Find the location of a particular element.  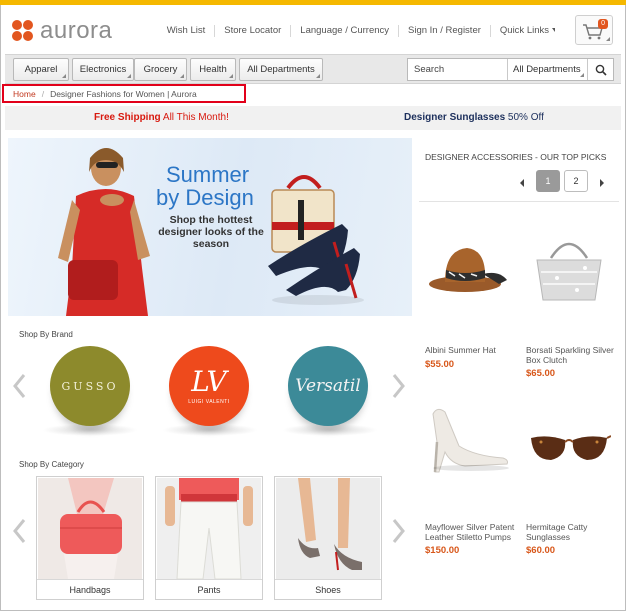

search-department-label: All Departments is located at coordinates (547, 69).